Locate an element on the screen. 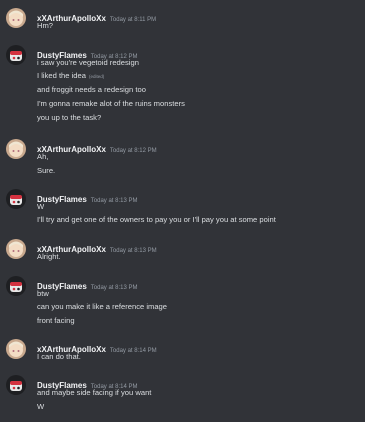 Image resolution: width=365 pixels, height=422 pixels. message-text: can you make it like a reference image is located at coordinates (102, 306).